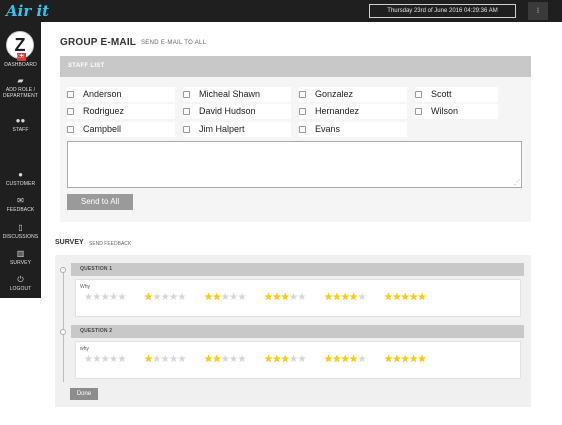  Describe the element at coordinates (20, 204) in the screenshot. I see `sidebar-item-feedback: ✉ FEEDBACK` at that location.